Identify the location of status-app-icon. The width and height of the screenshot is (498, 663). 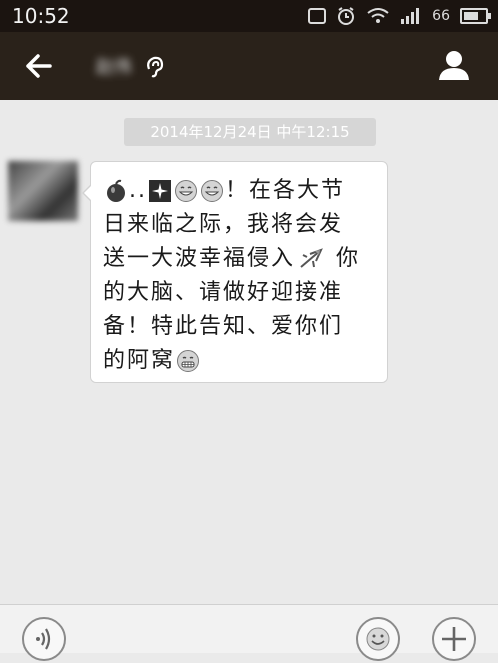
(317, 16).